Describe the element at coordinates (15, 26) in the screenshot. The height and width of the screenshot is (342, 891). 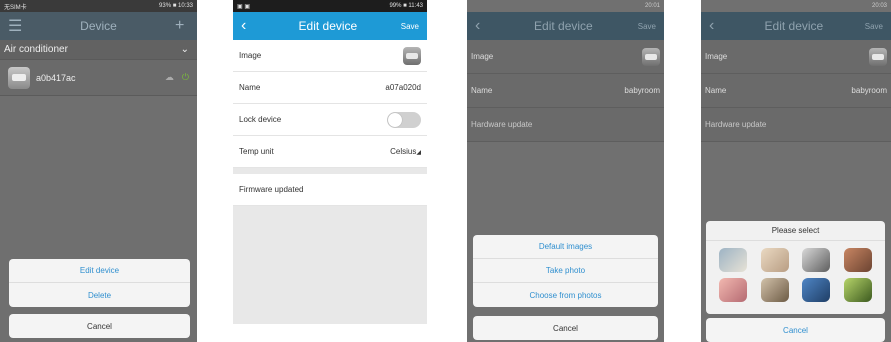
I see `menu-icon: ☰` at that location.